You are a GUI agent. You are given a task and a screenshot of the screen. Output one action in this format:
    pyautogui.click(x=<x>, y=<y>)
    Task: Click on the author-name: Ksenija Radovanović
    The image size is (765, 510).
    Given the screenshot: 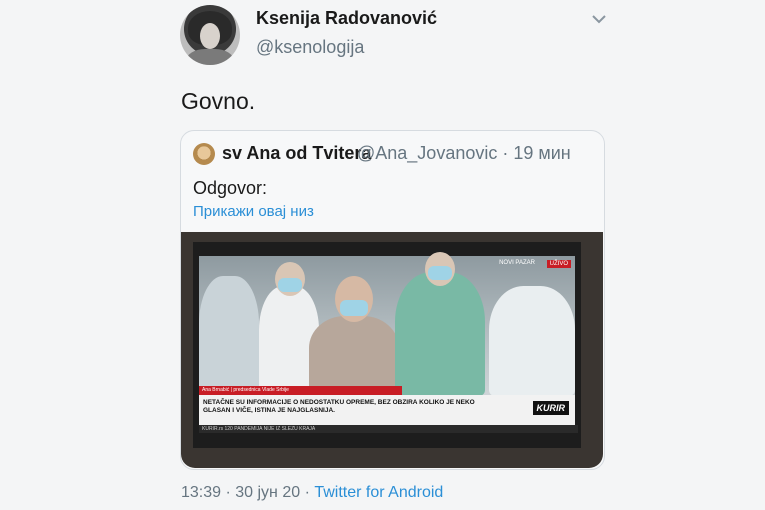 What is the action you would take?
    pyautogui.click(x=346, y=18)
    